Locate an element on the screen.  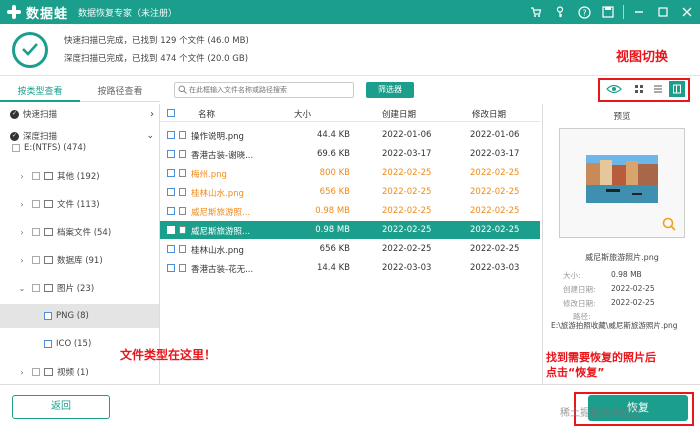
close-icon is located at coordinates (687, 12).